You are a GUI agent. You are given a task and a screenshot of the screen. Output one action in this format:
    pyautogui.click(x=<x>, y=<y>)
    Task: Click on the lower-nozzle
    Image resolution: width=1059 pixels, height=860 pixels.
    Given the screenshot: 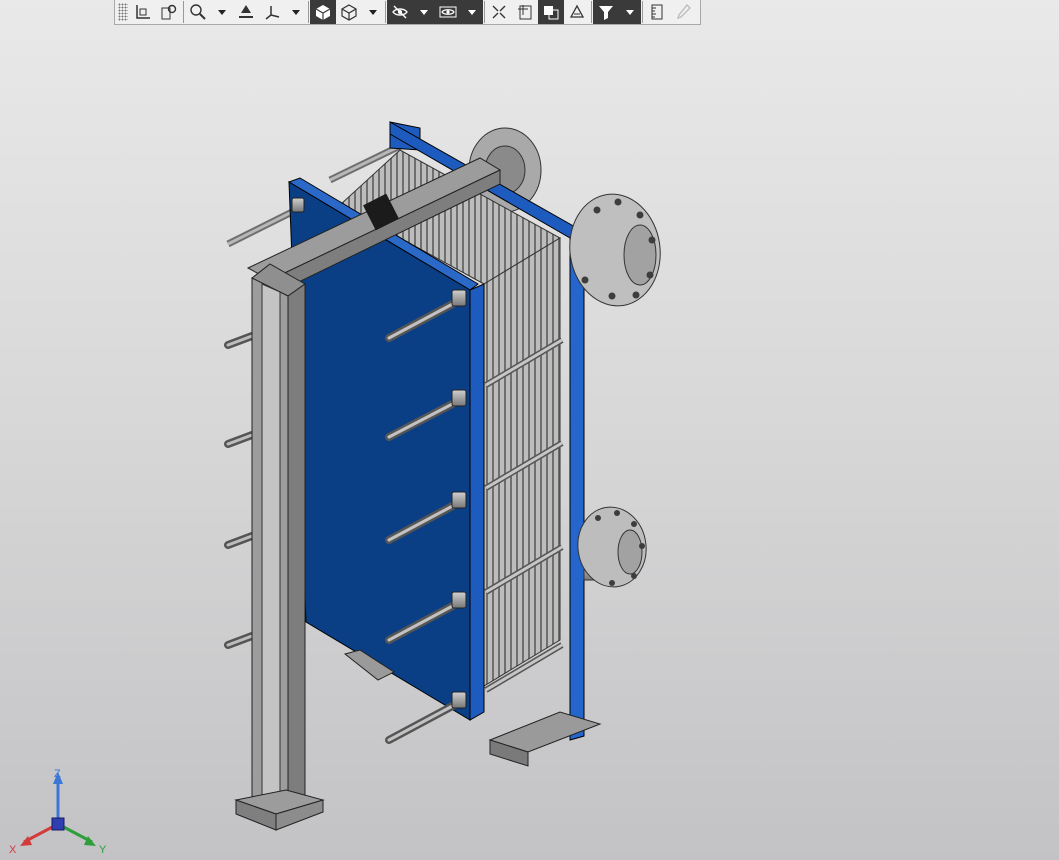 What is the action you would take?
    pyautogui.click(x=612, y=547)
    